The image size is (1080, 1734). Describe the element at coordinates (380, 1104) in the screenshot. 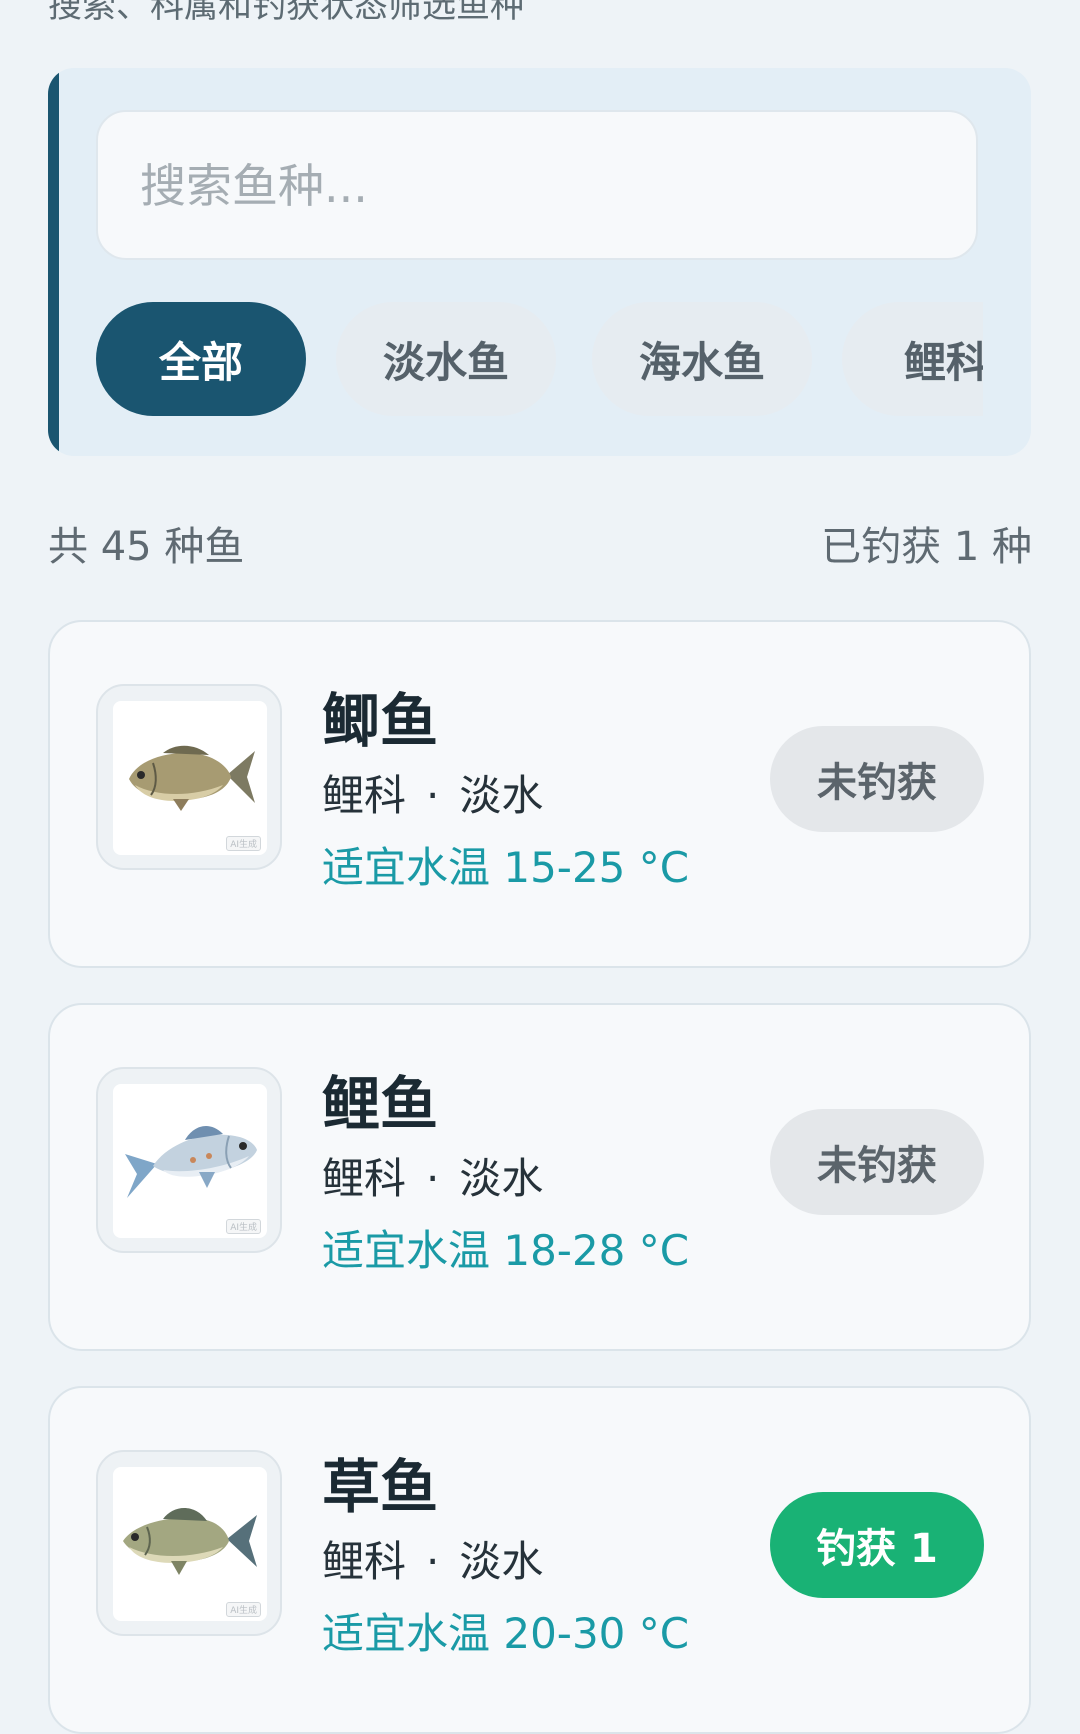

I see `fish-name: 鲤鱼` at that location.